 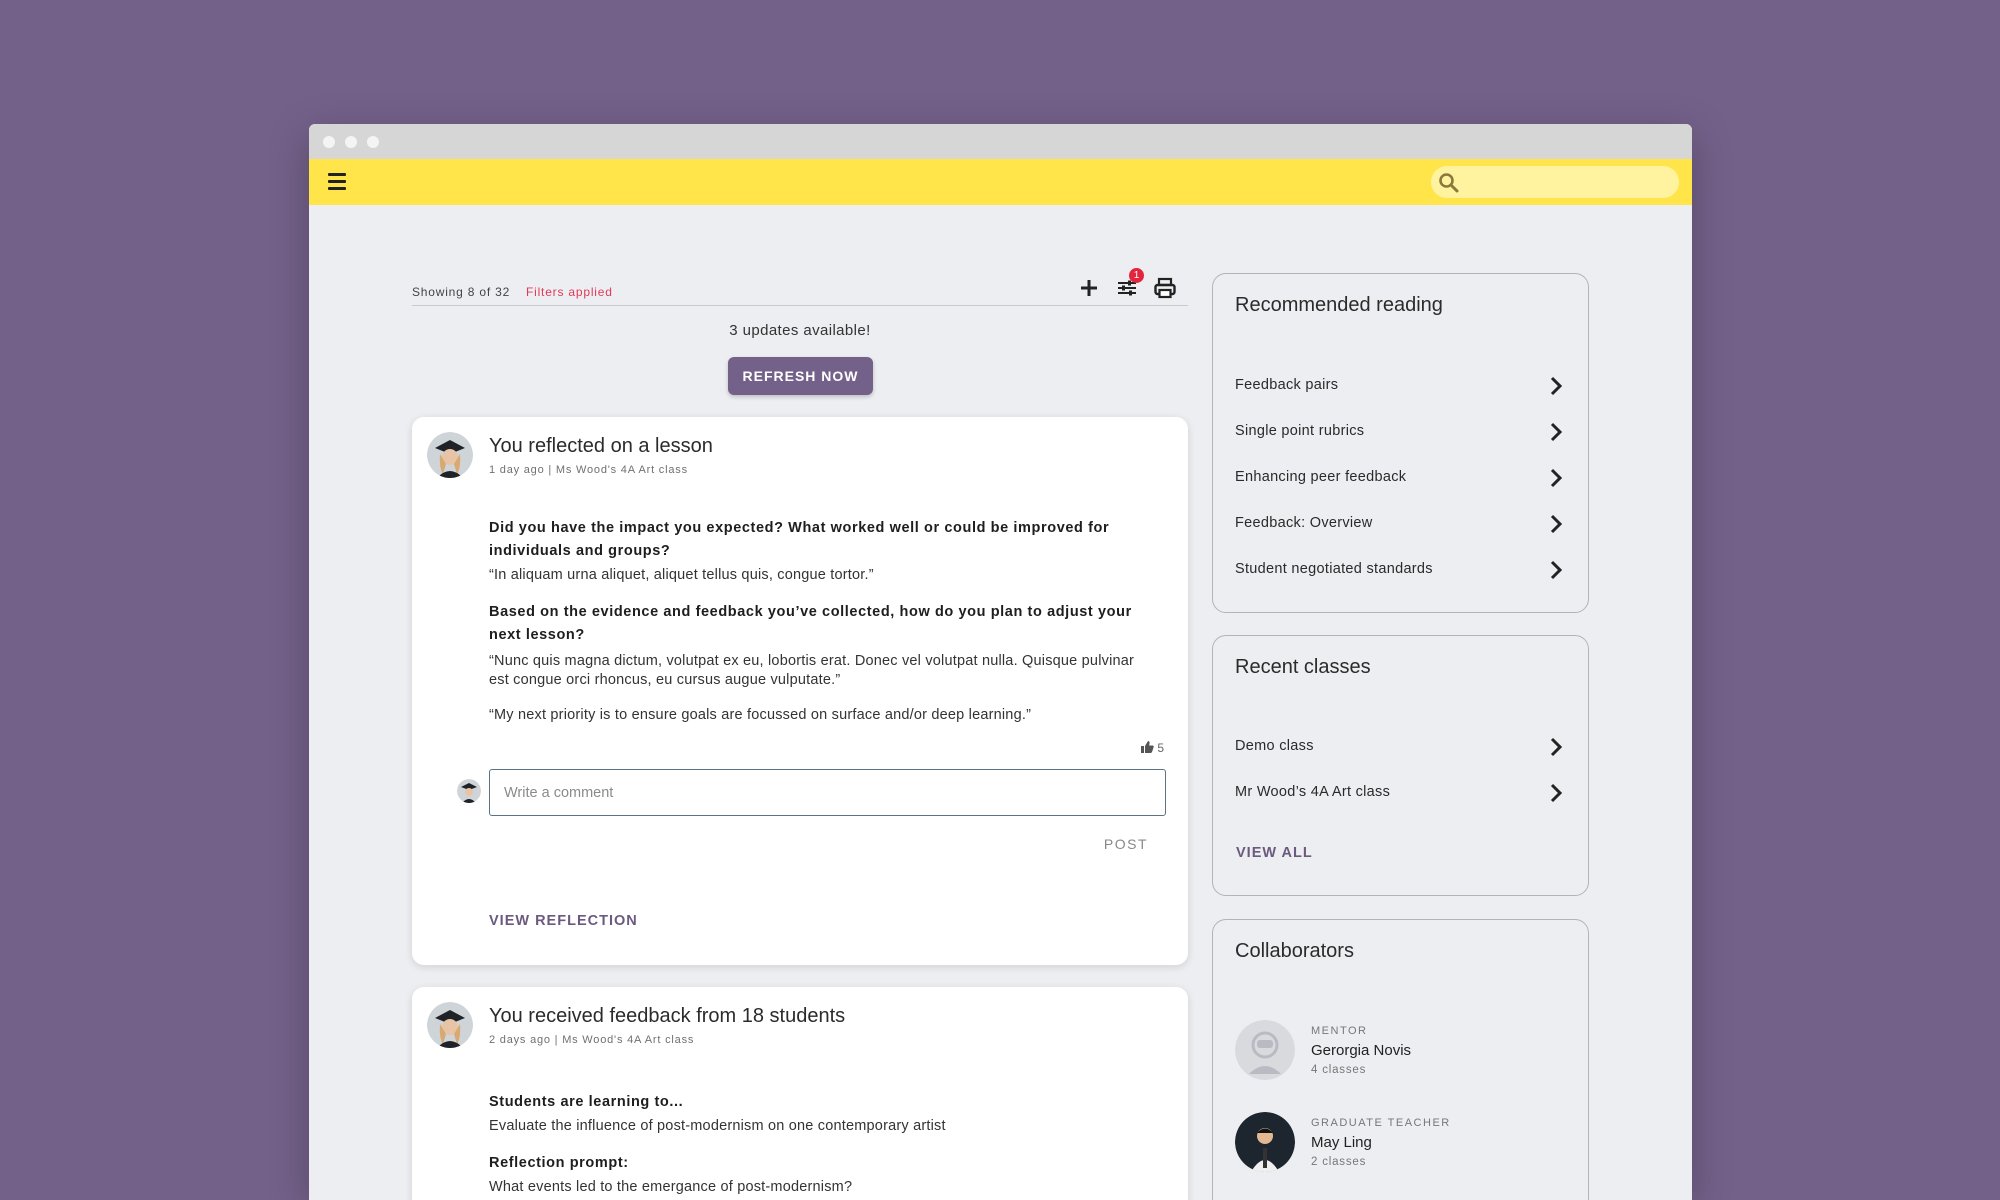 I want to click on collaborator-role: MENTOR, so click(x=1339, y=1031).